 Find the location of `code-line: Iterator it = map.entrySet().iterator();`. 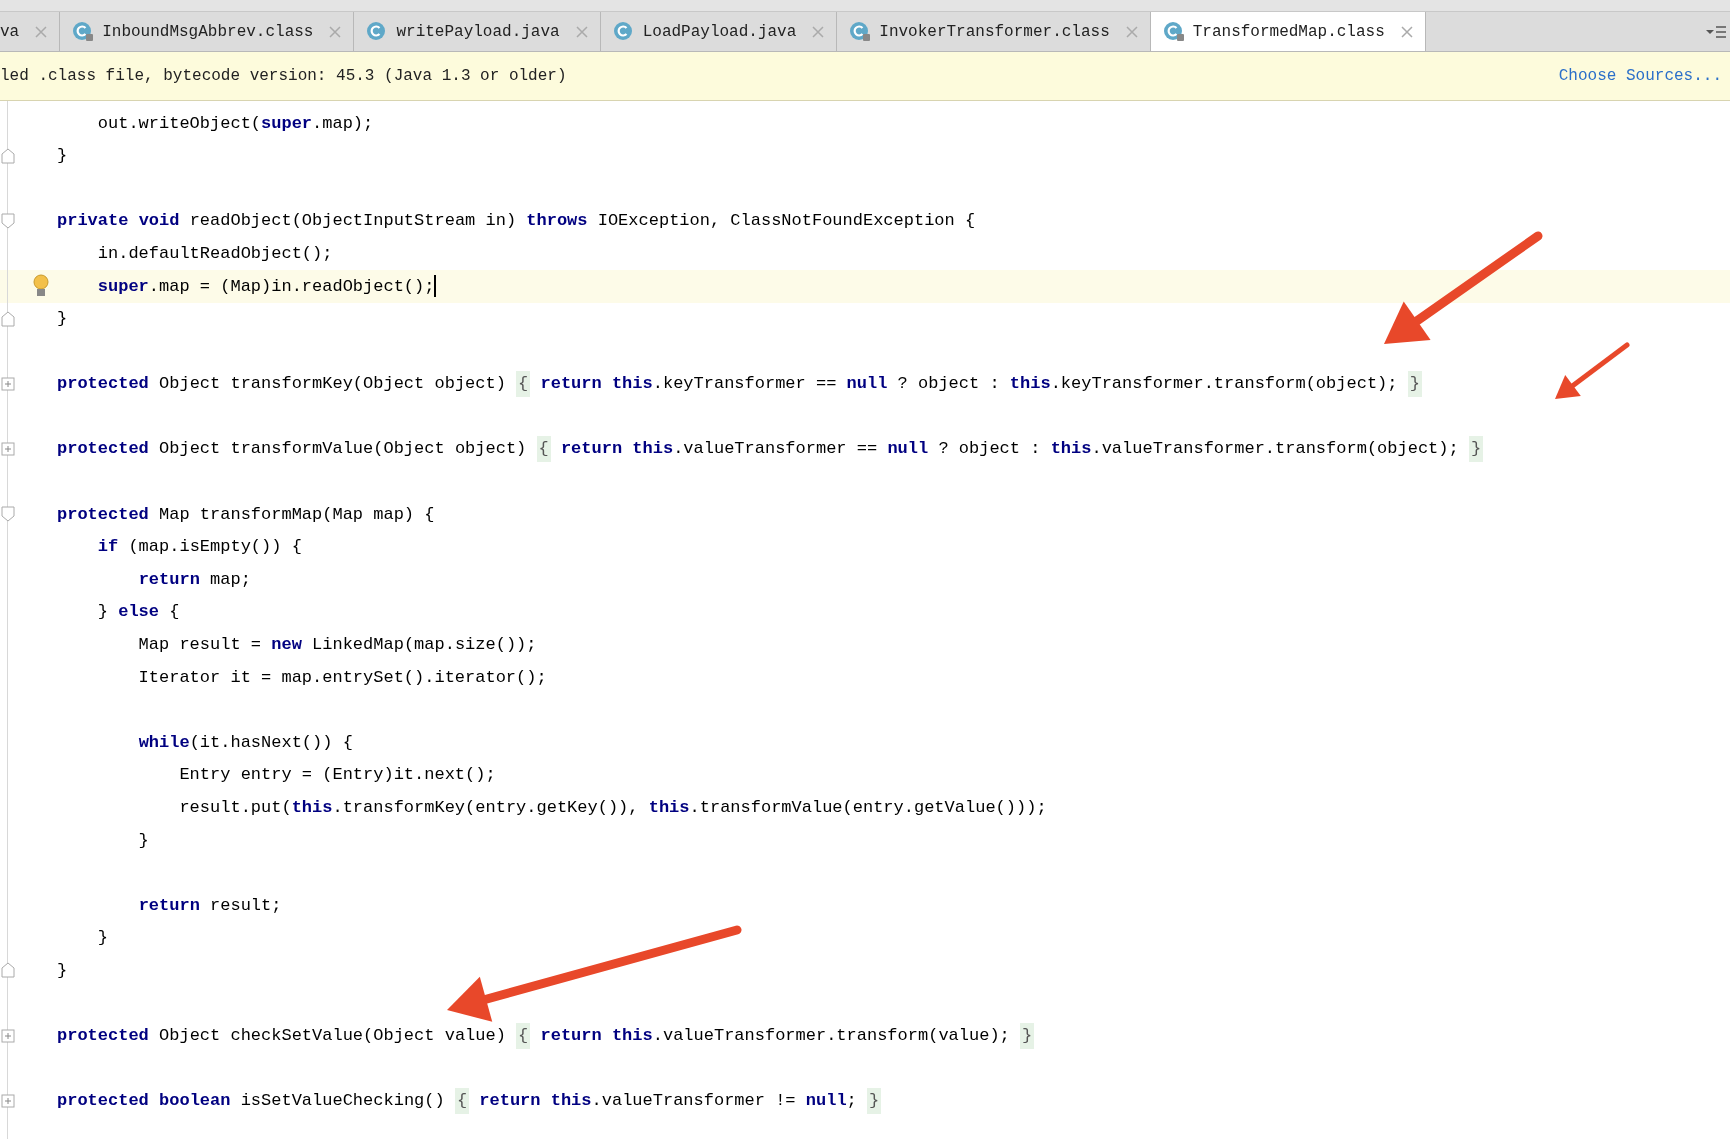

code-line: Iterator it = map.entrySet().iterator(); is located at coordinates (342, 677).